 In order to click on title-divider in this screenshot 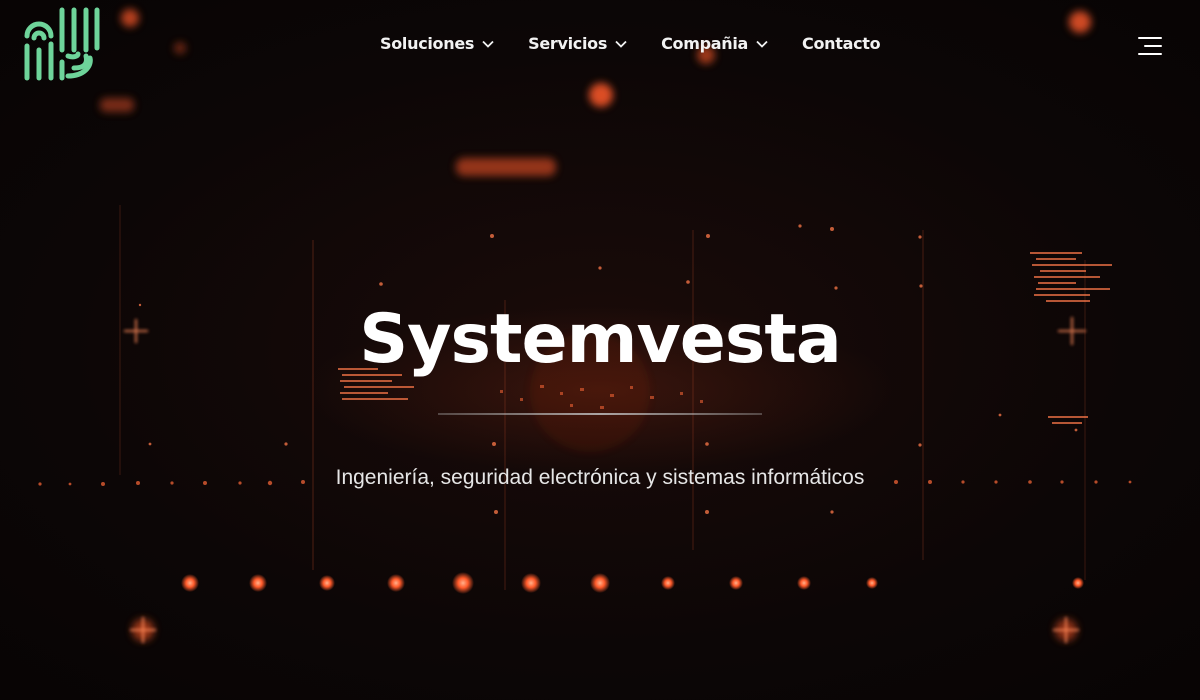, I will do `click(600, 414)`.